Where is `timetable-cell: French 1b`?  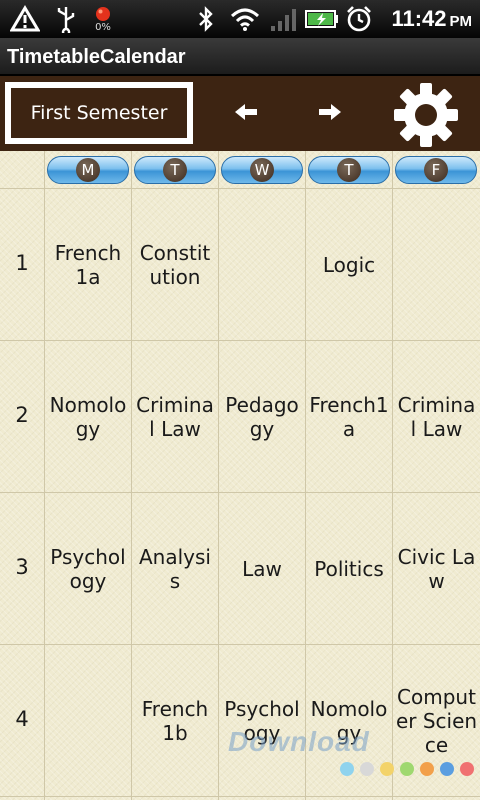
timetable-cell: French 1b is located at coordinates (175, 720).